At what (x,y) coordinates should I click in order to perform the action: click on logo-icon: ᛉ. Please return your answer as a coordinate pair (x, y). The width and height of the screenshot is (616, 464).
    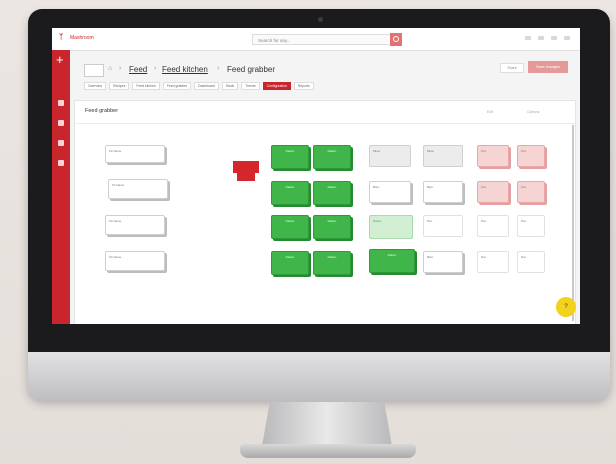
    Looking at the image, I should click on (61, 37).